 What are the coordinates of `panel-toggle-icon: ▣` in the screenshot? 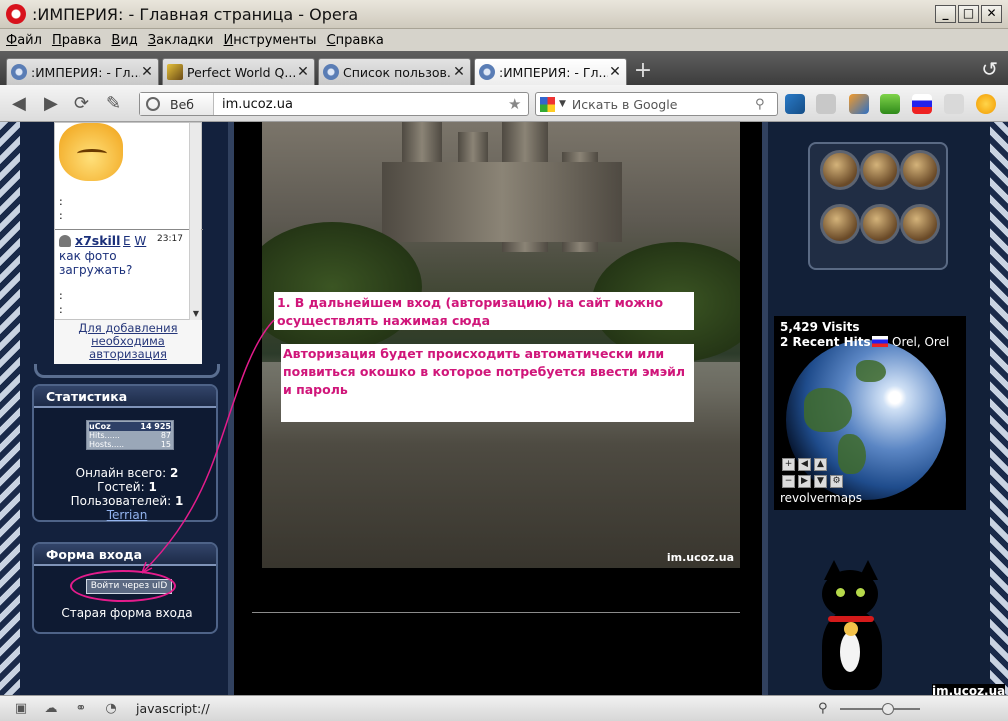 It's located at (21, 709).